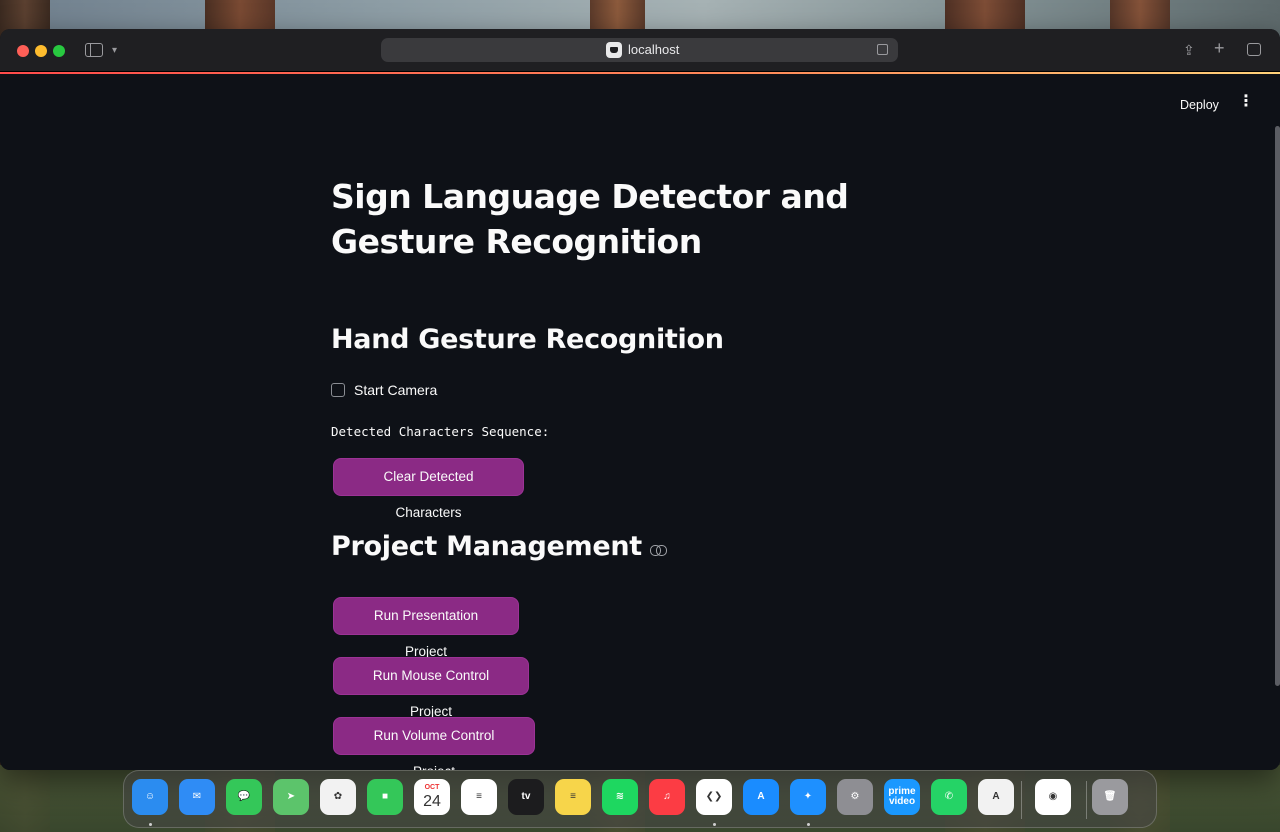 Image resolution: width=1280 pixels, height=832 pixels. What do you see at coordinates (654, 49) in the screenshot?
I see `url-text: localhost` at bounding box center [654, 49].